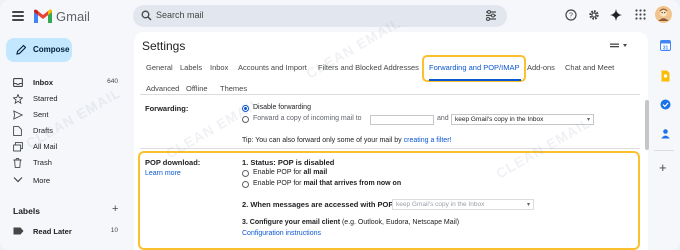 This screenshot has width=680, height=250. Describe the element at coordinates (197, 88) in the screenshot. I see `tab-offline: Offline` at that location.